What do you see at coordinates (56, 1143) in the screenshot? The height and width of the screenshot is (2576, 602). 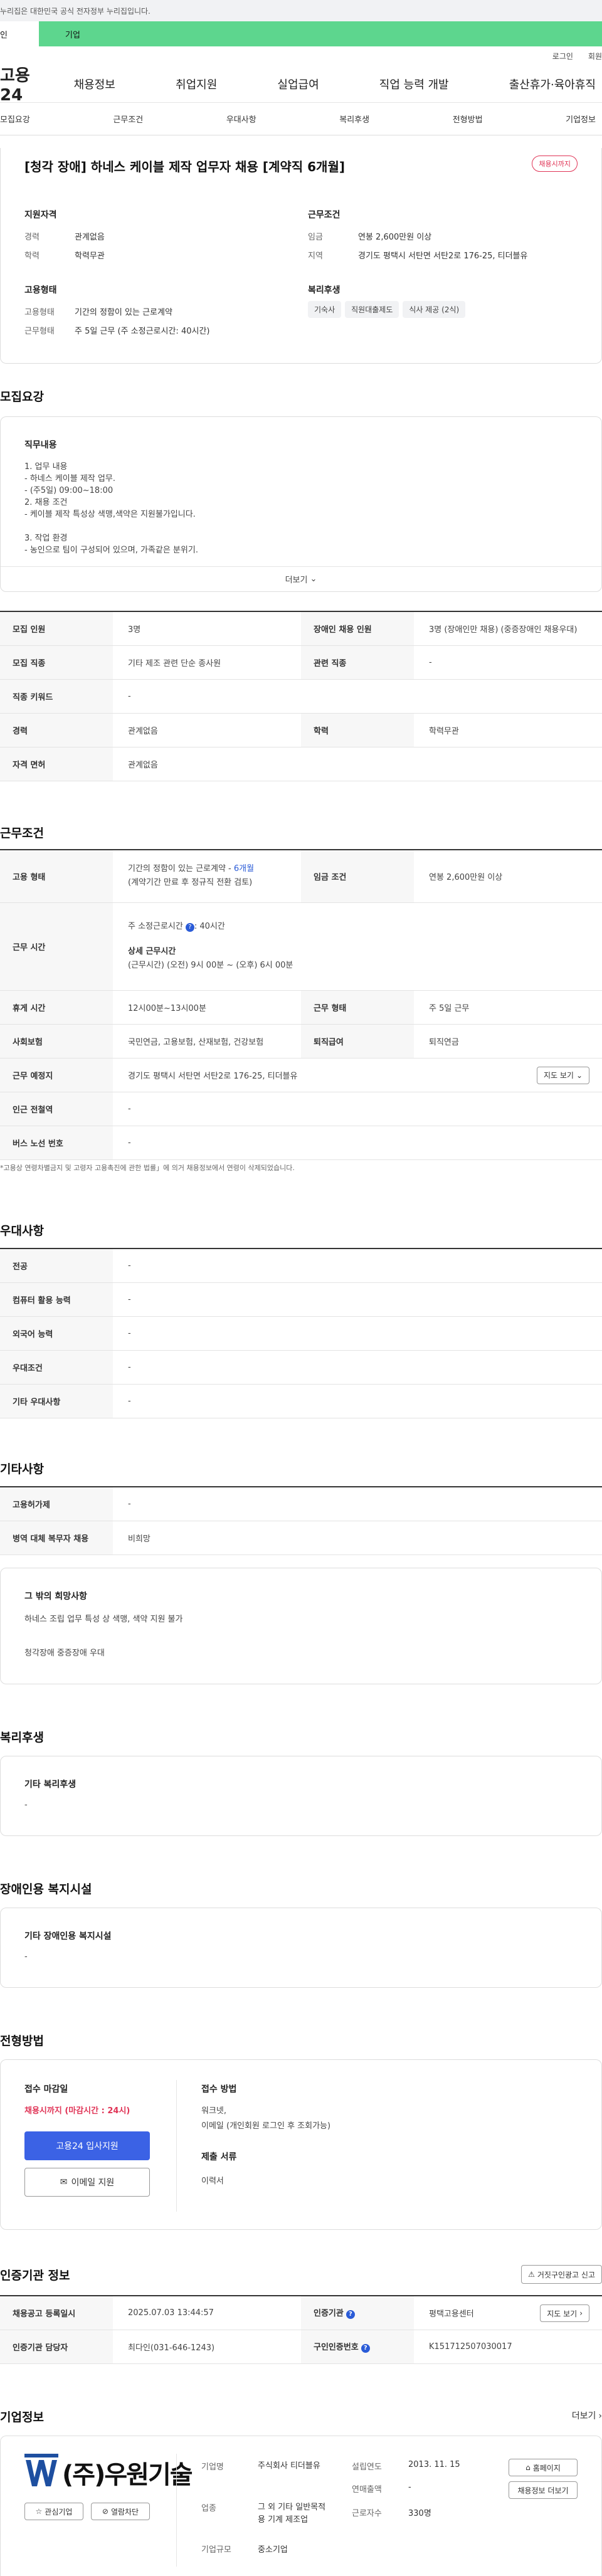 I see `cell-label: 버스 노선 번호` at bounding box center [56, 1143].